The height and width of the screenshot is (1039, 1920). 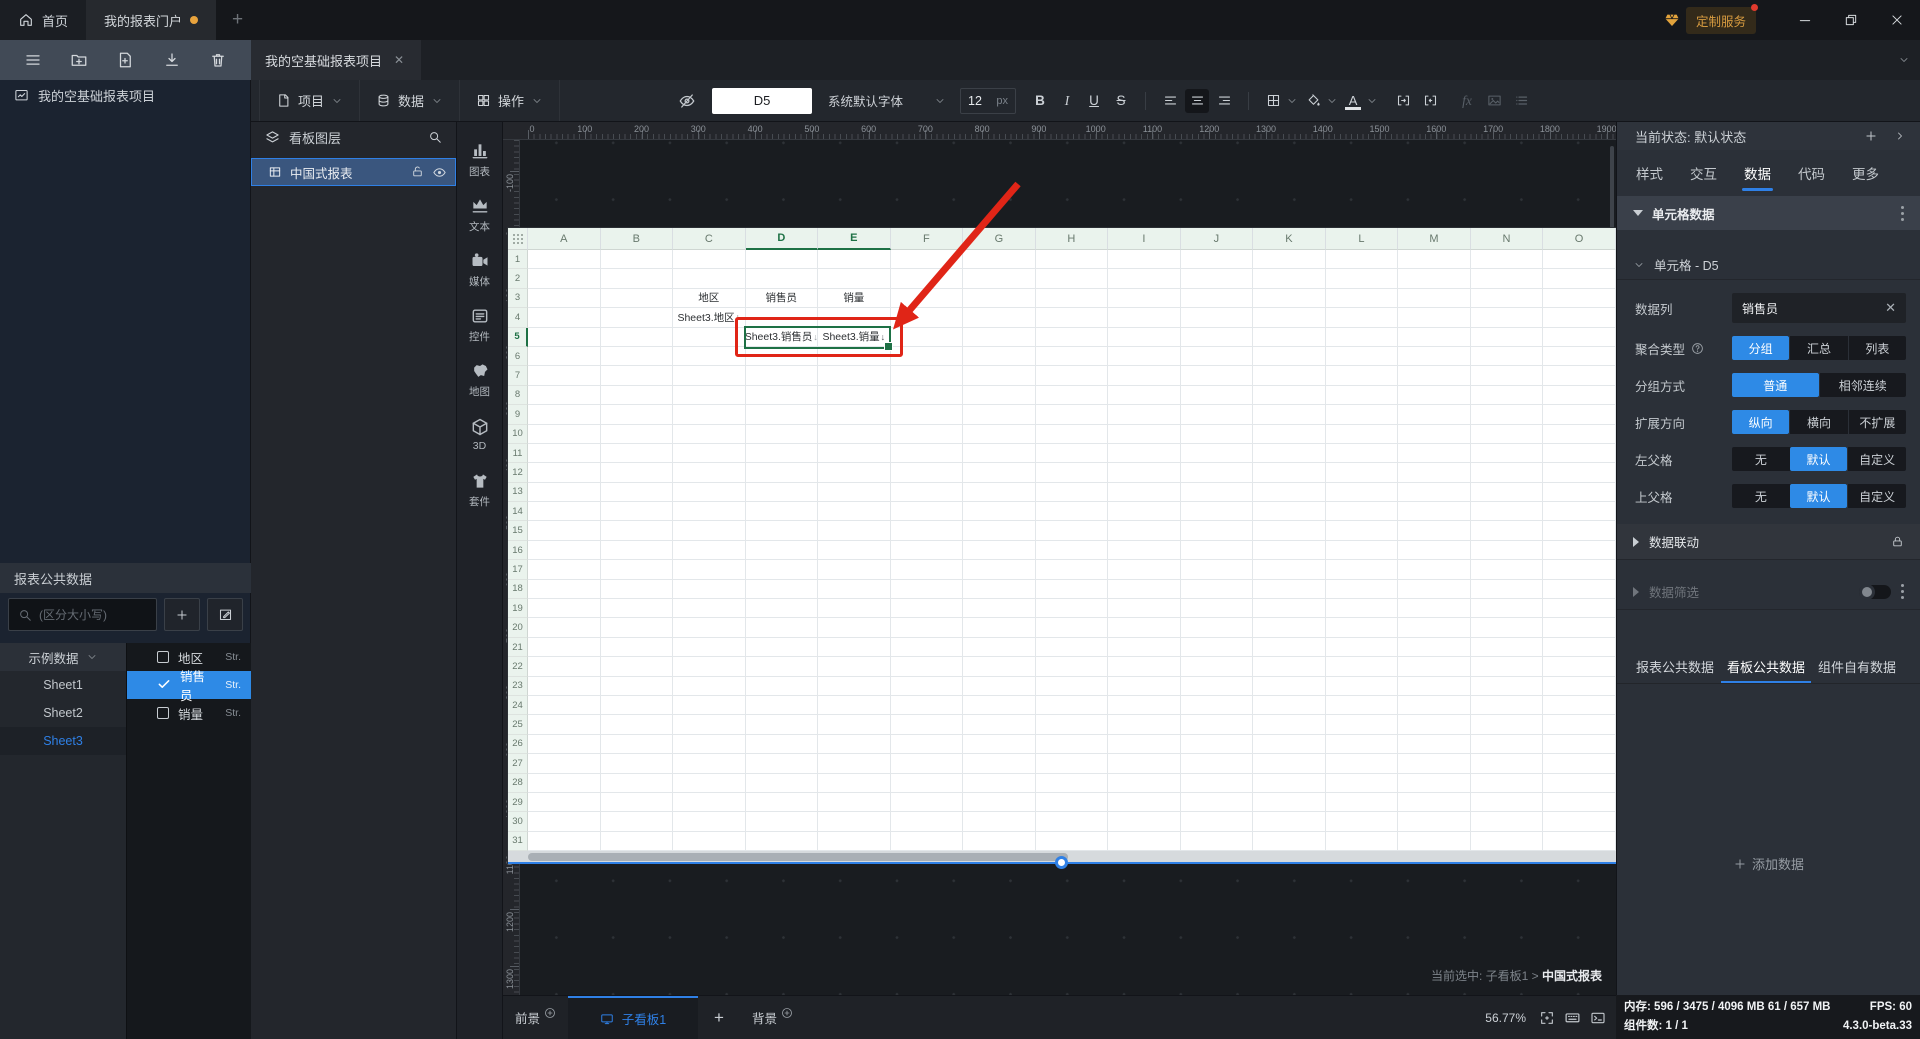 I want to click on cell-J6, so click(x=1217, y=356).